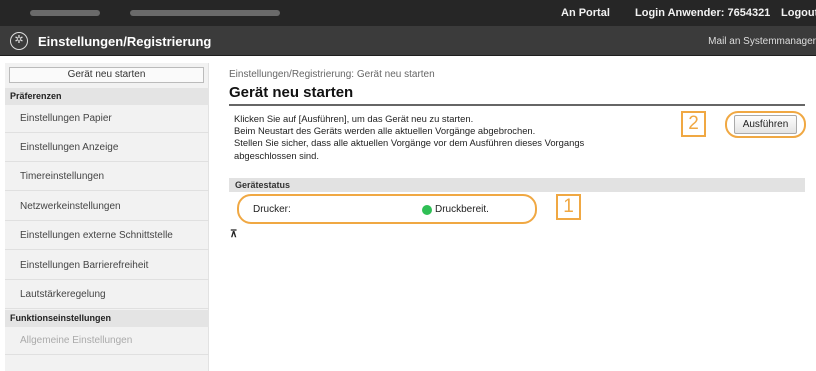 This screenshot has height=371, width=816. What do you see at coordinates (517, 105) in the screenshot?
I see `title-divider` at bounding box center [517, 105].